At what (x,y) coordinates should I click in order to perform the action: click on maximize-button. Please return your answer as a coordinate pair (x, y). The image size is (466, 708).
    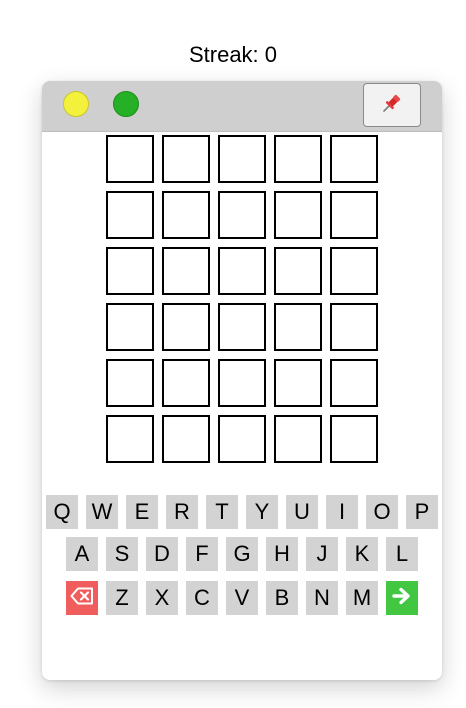
    Looking at the image, I should click on (126, 104).